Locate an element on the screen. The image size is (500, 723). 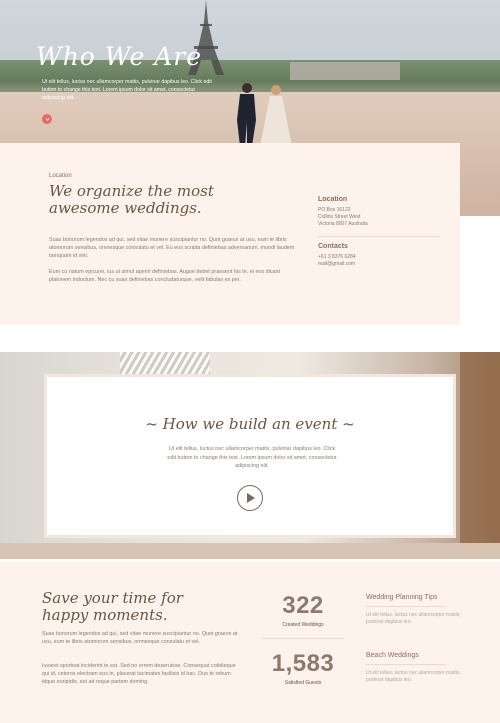
wooden-door is located at coordinates (480, 455).